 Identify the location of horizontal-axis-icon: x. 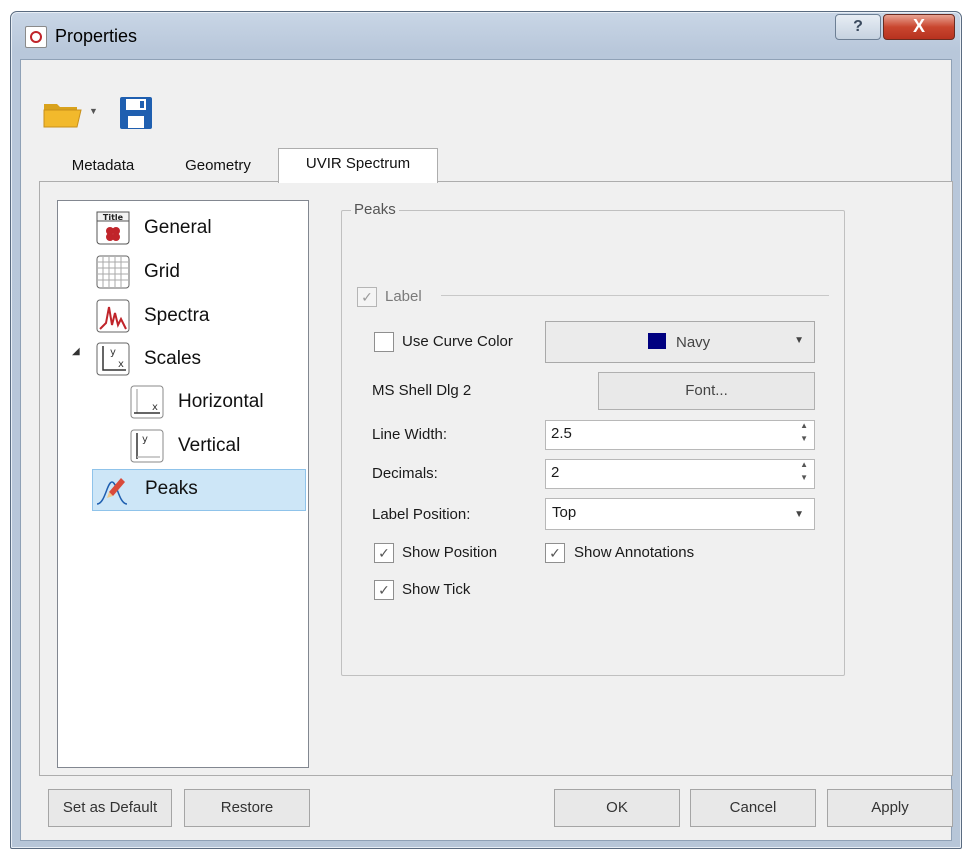
(147, 402).